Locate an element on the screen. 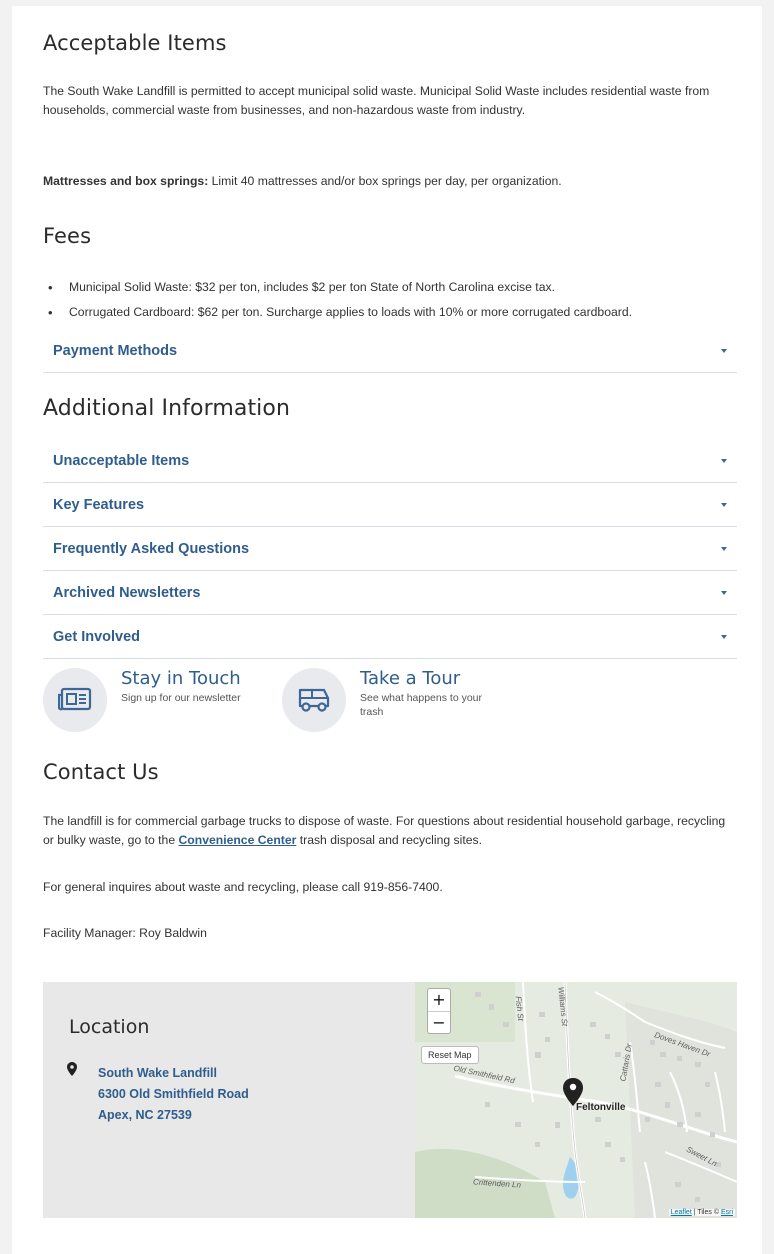 The width and height of the screenshot is (774, 1254). facility-manager: Facility Manager: Roy Baldwin is located at coordinates (125, 933).